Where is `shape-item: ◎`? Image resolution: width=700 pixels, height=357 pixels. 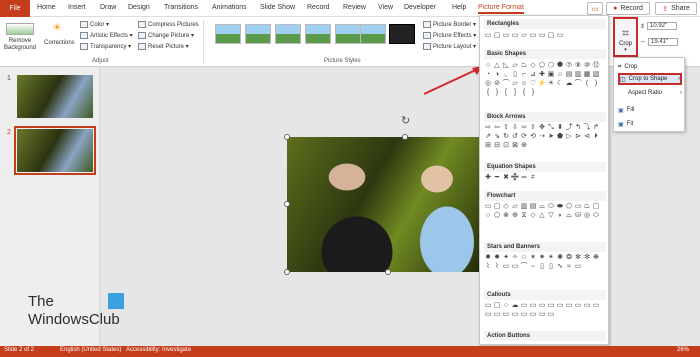
shape-item: ◎ is located at coordinates (488, 84).